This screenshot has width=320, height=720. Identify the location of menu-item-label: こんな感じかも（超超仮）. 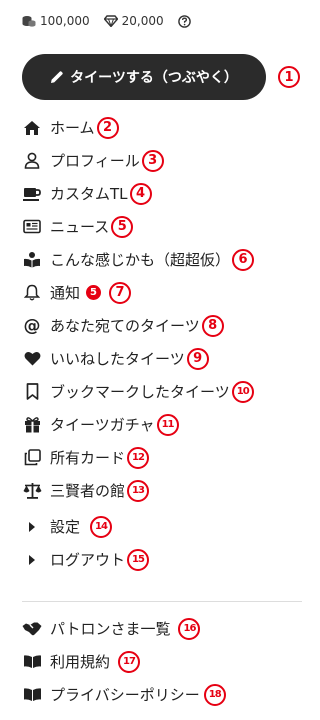
(140, 260).